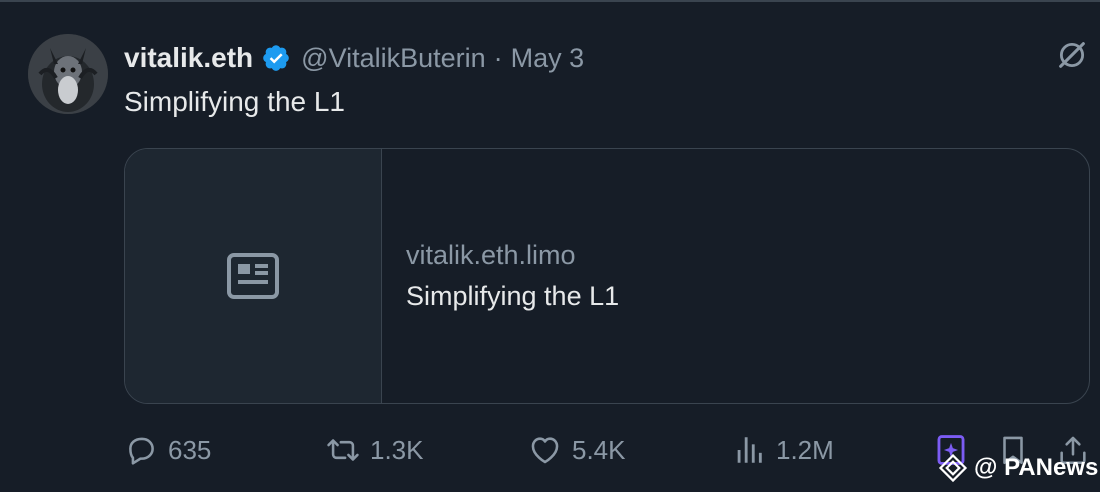 The height and width of the screenshot is (492, 1100). I want to click on article-icon, so click(253, 276).